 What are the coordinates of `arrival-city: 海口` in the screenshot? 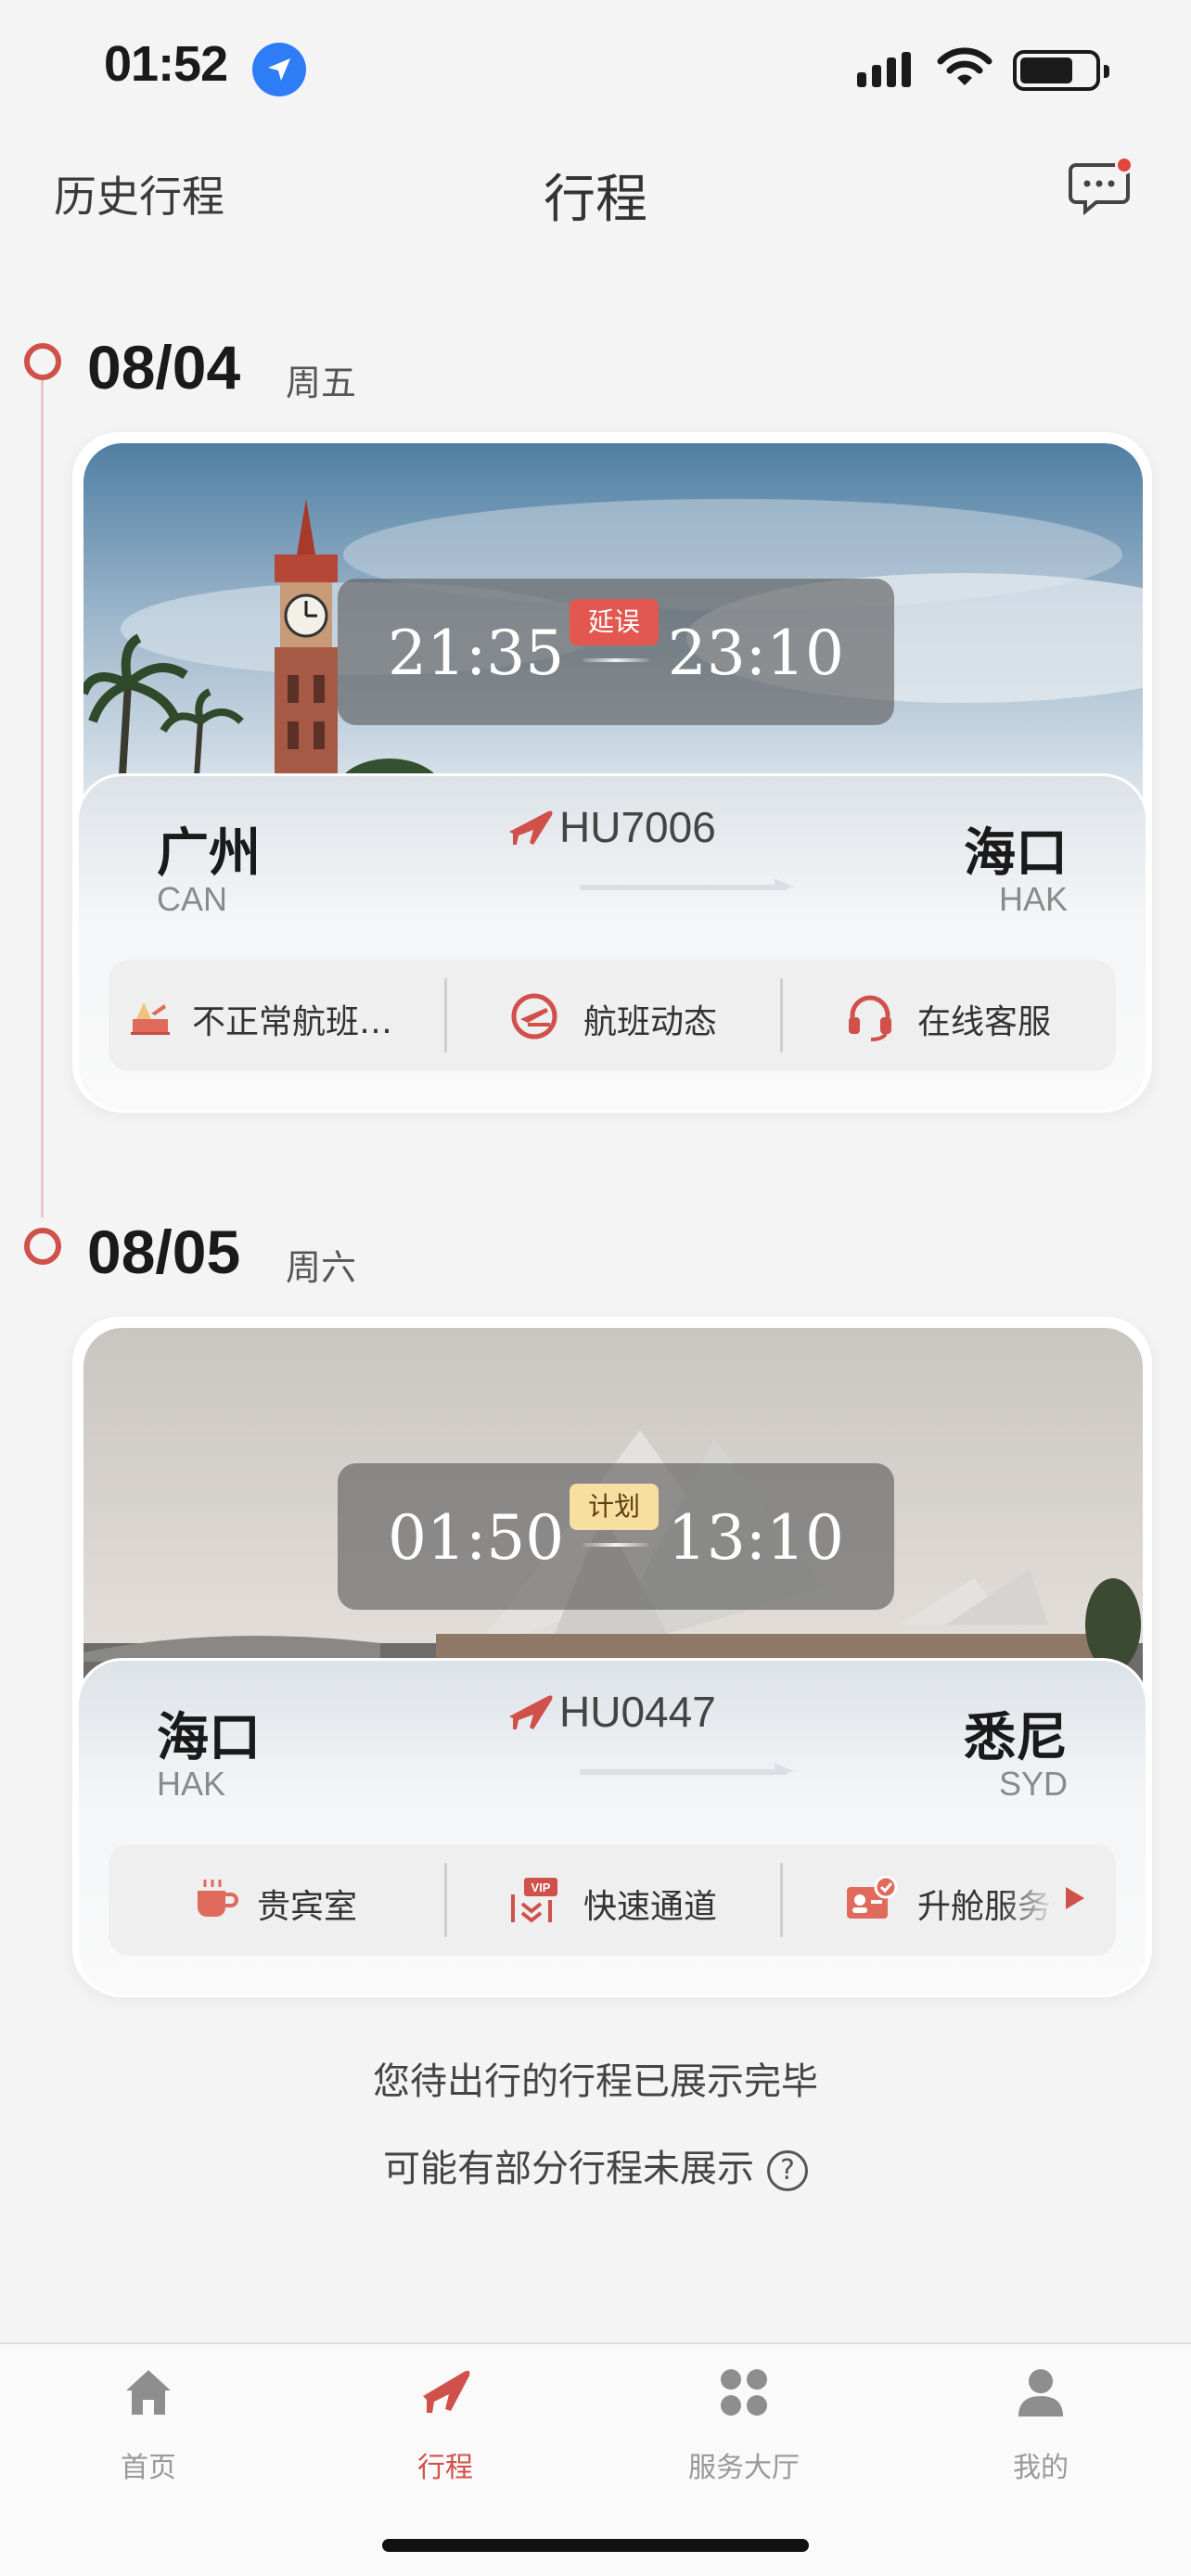 It's located at (1016, 853).